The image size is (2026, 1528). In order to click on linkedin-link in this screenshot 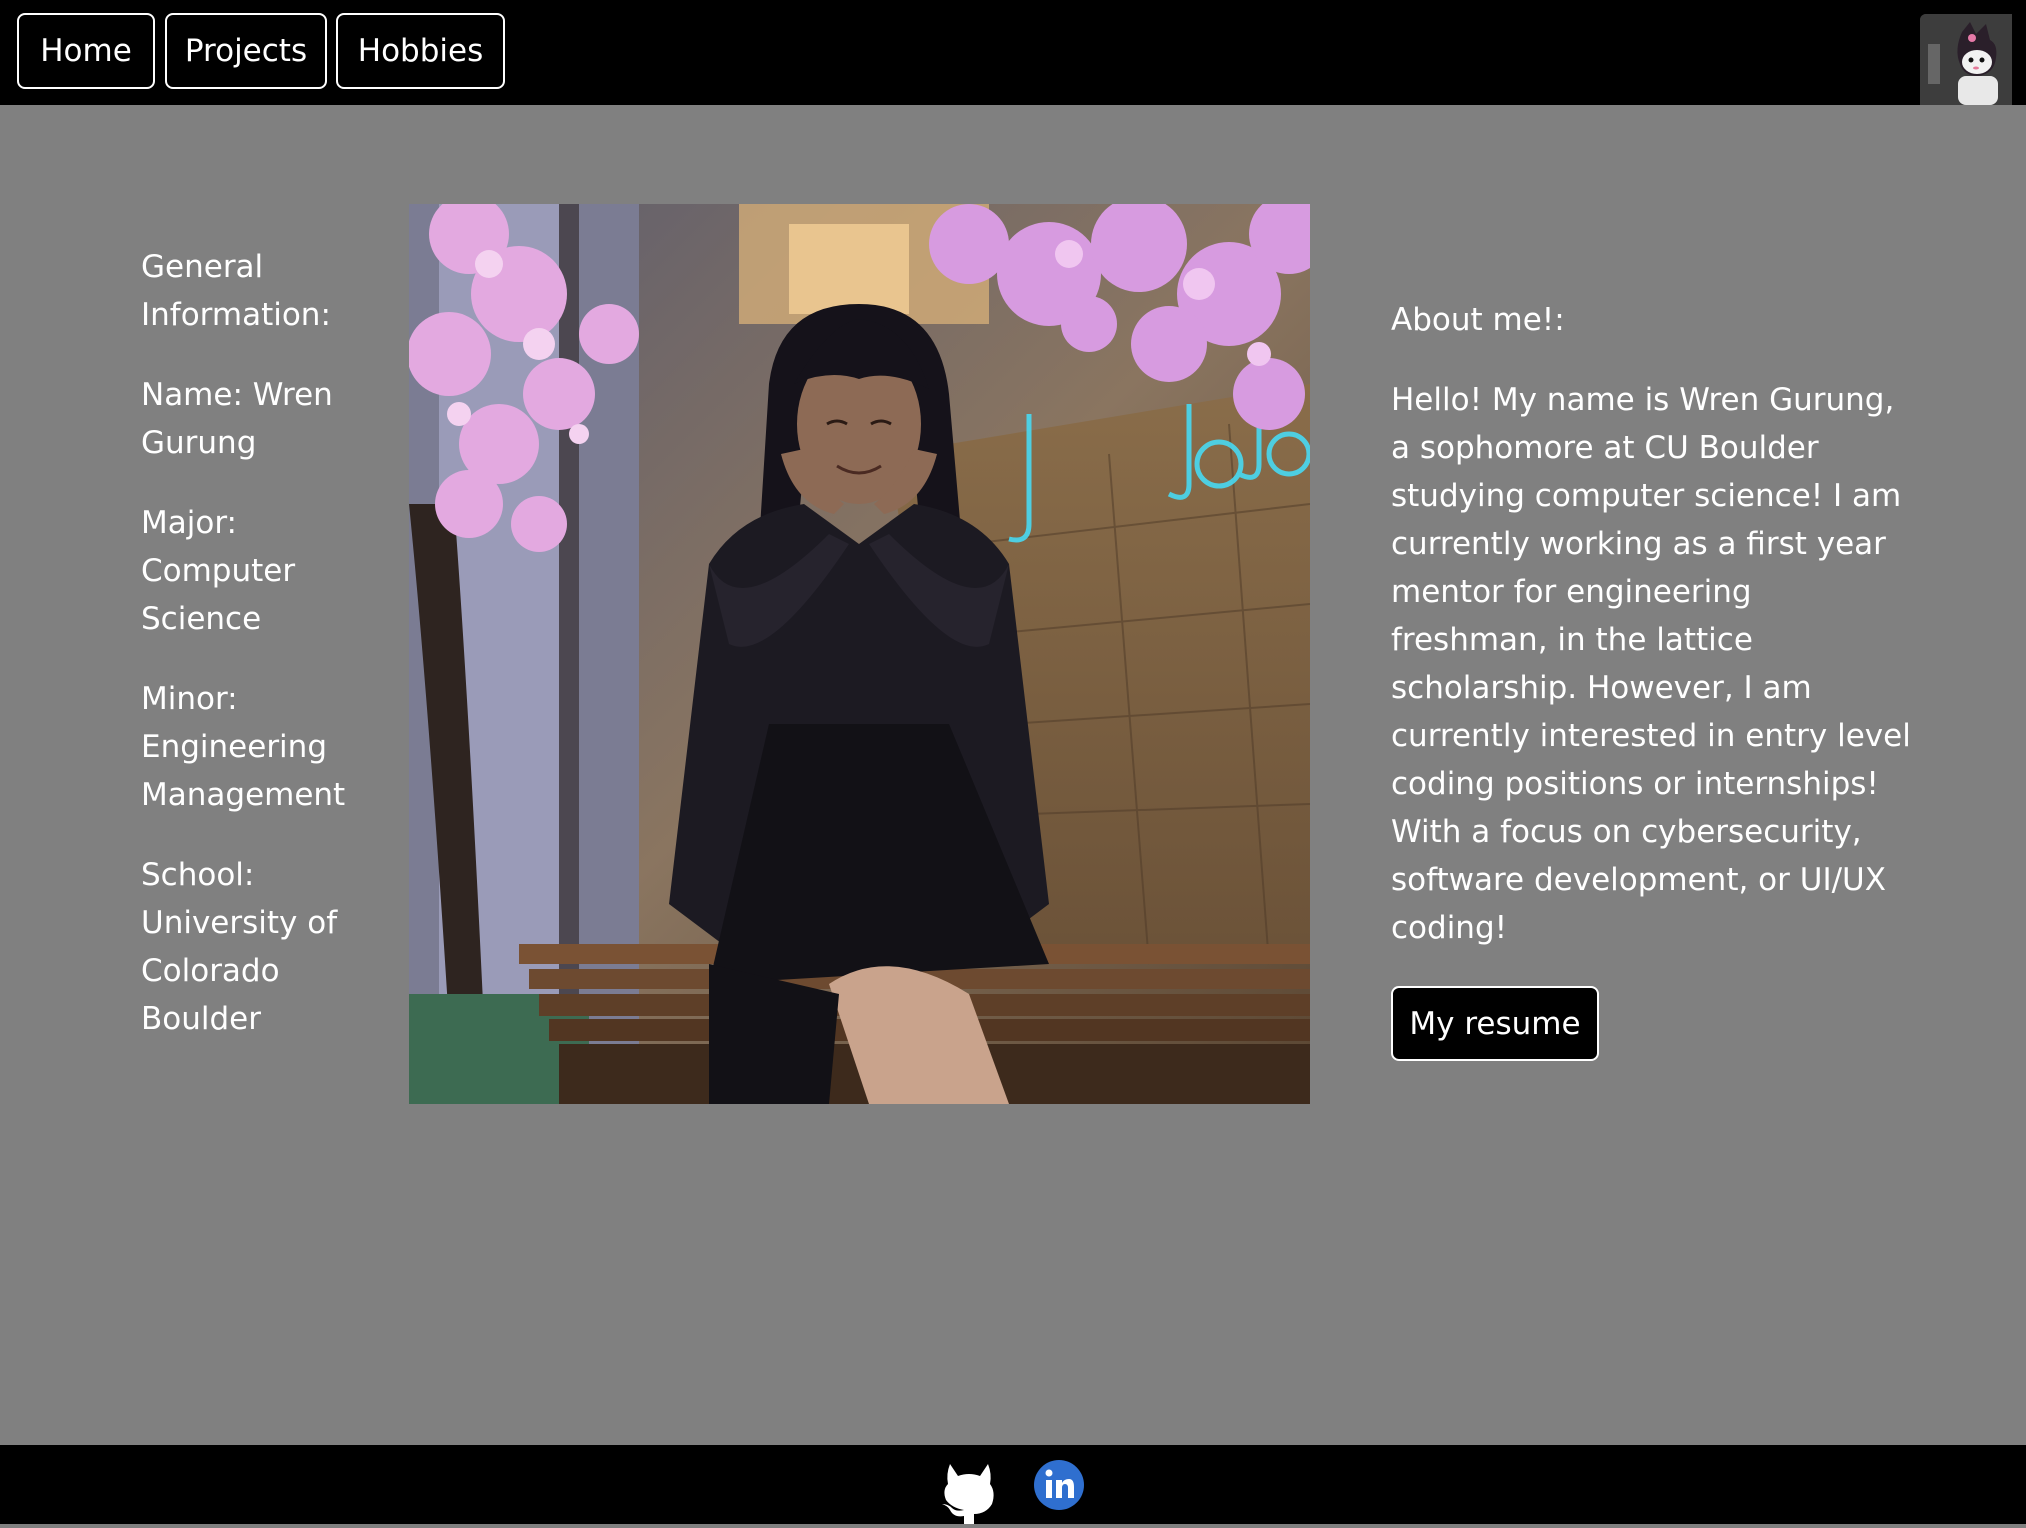, I will do `click(1059, 1485)`.